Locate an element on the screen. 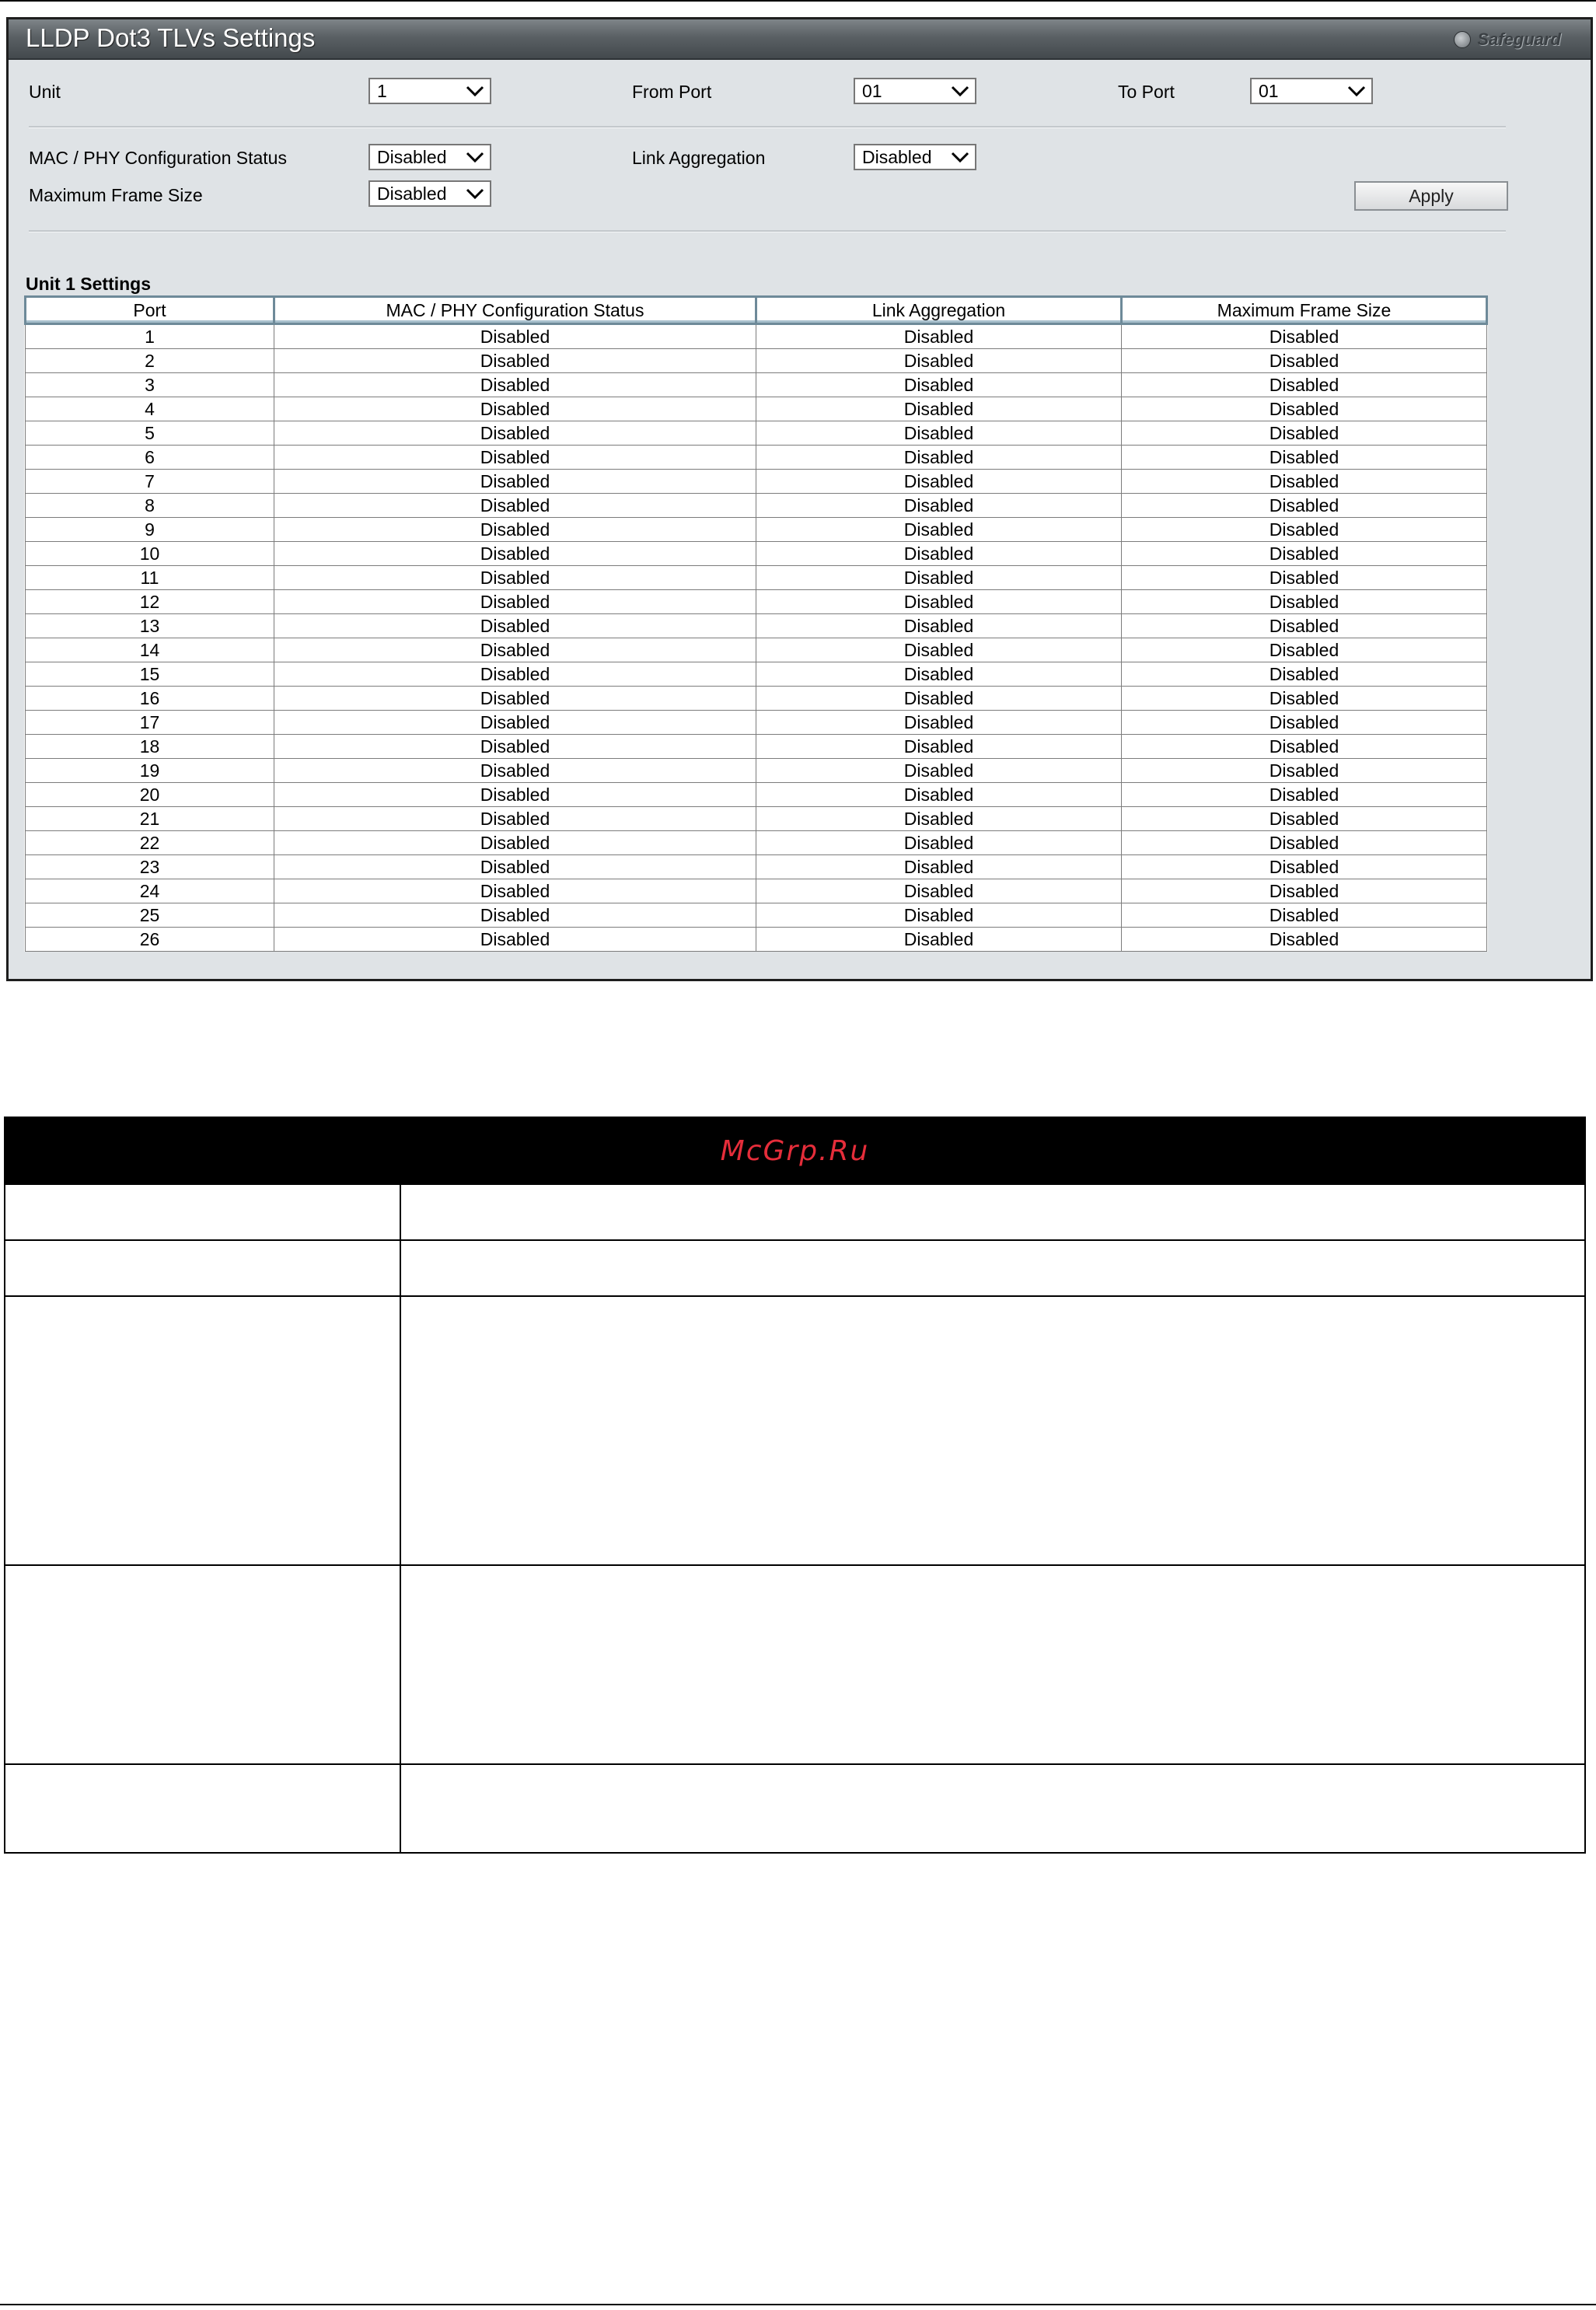  mac-phy-label: MAC / PHY Configuration Status is located at coordinates (158, 158).